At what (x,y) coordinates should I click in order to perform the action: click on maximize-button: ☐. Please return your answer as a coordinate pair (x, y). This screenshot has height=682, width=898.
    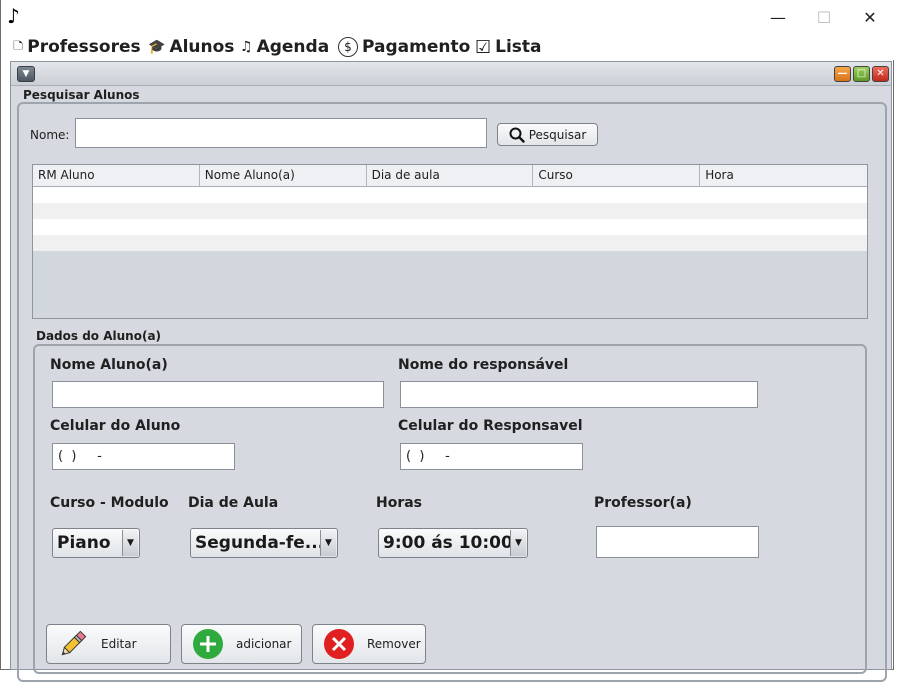
    Looking at the image, I should click on (824, 18).